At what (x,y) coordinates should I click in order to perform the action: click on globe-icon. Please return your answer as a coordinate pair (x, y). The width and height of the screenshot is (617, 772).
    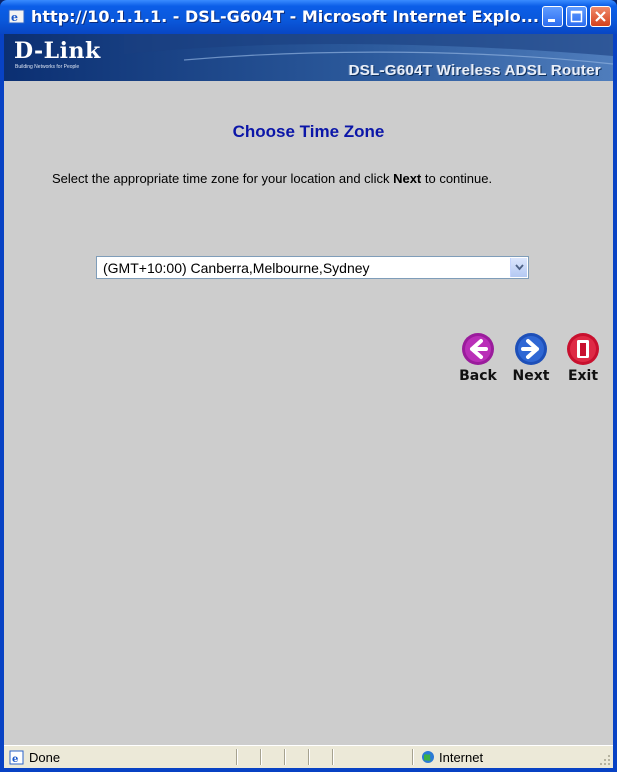
    Looking at the image, I should click on (428, 757).